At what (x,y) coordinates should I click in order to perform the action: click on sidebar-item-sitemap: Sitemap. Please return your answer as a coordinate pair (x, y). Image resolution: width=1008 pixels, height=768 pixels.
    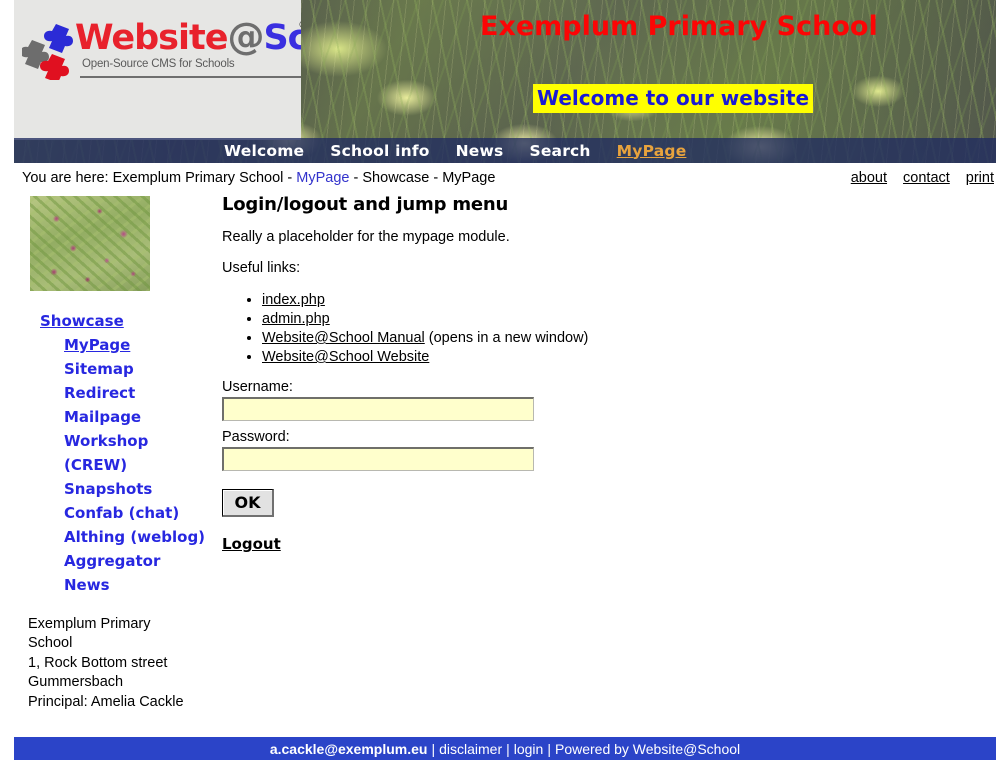
    Looking at the image, I should click on (99, 369).